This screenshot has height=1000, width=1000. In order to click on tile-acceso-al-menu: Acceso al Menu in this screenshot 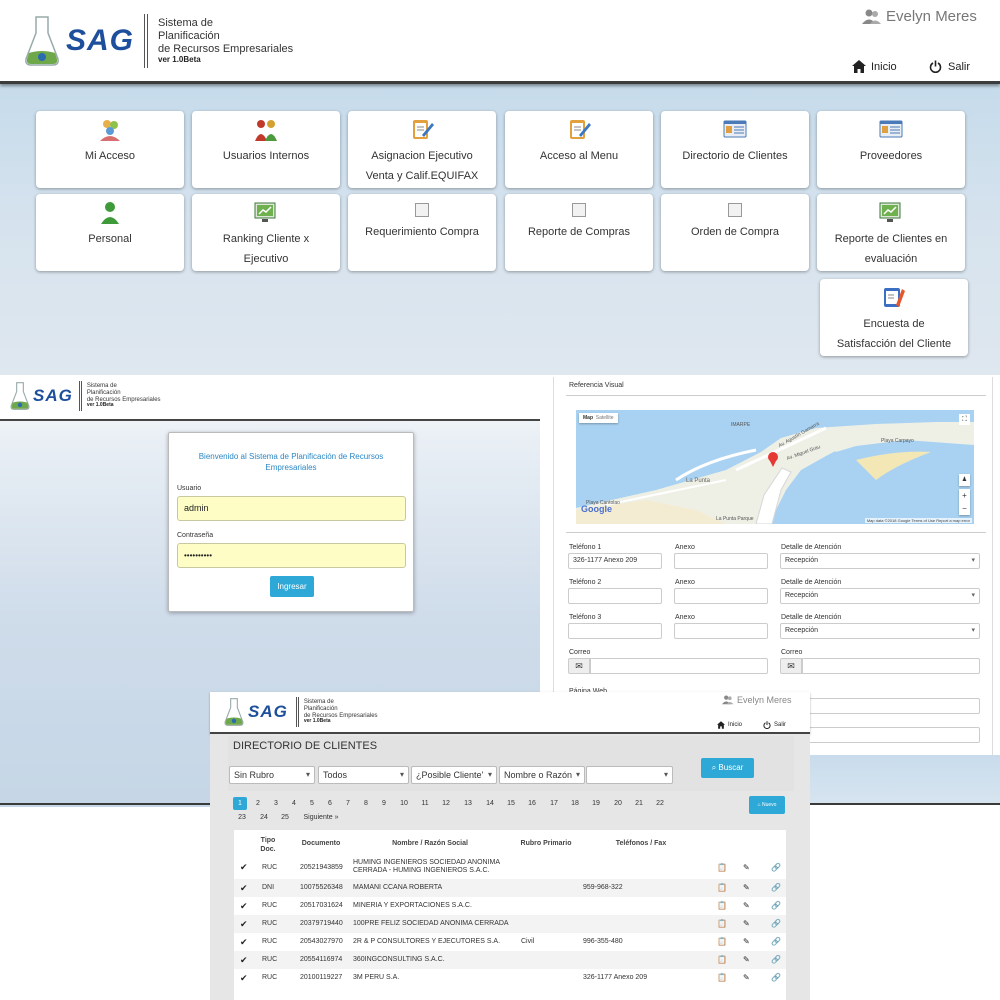, I will do `click(579, 149)`.